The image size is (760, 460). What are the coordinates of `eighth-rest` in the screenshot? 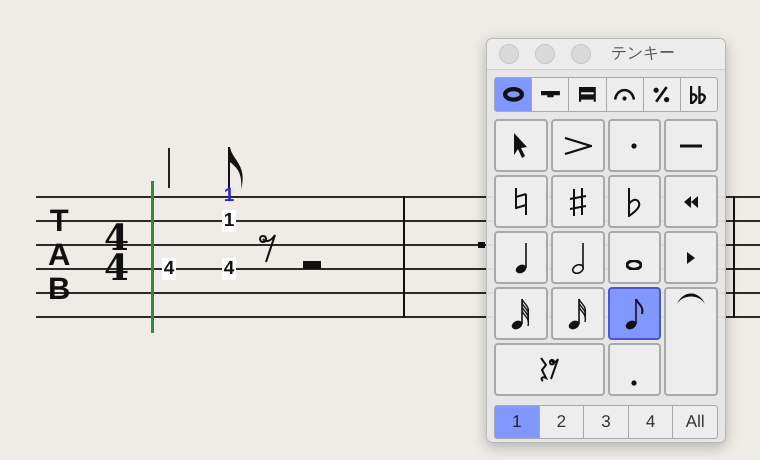 It's located at (267, 248).